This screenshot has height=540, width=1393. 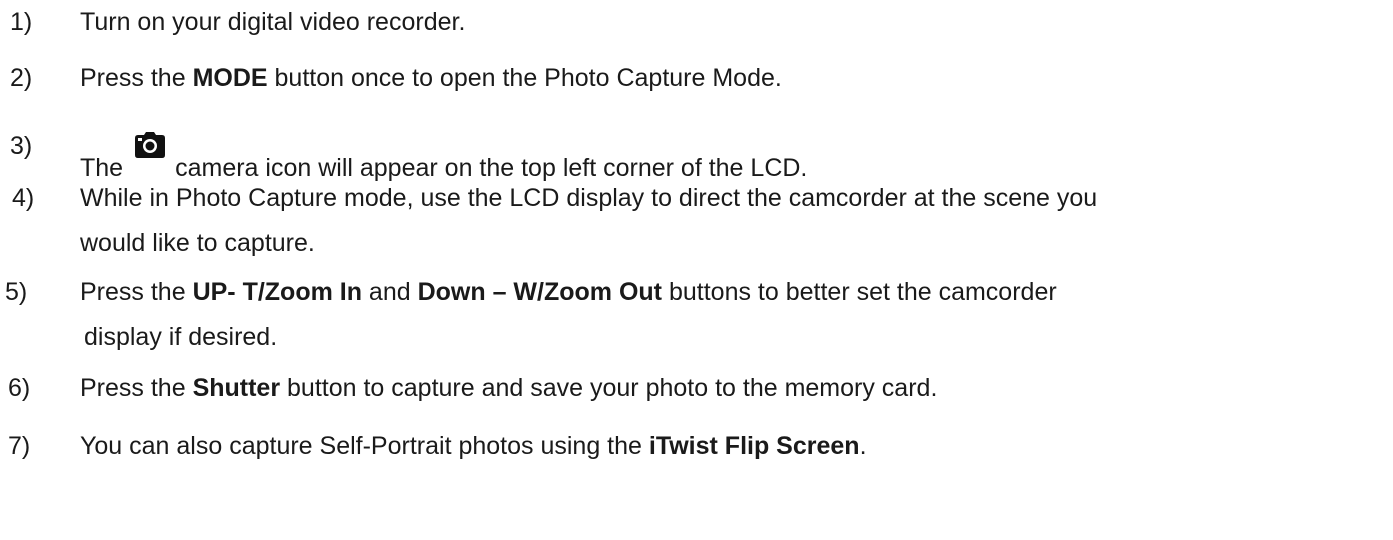 I want to click on step-number: 7), so click(x=19, y=446).